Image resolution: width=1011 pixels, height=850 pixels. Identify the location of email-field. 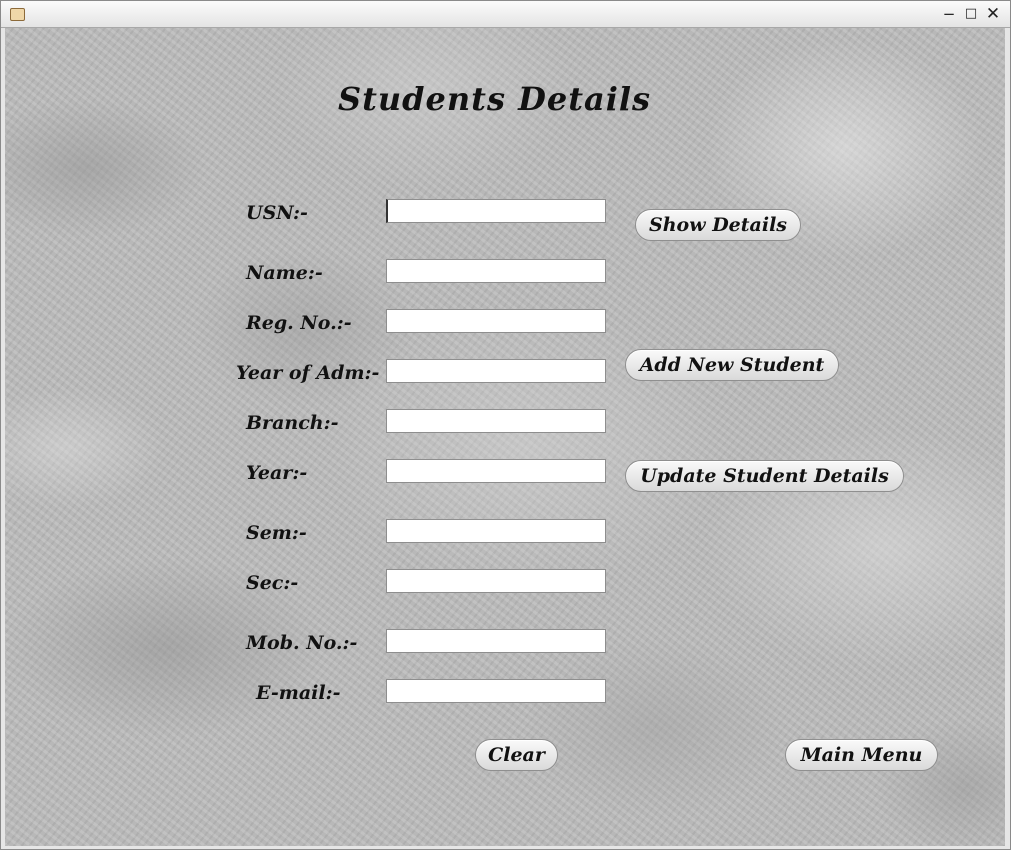
(496, 691).